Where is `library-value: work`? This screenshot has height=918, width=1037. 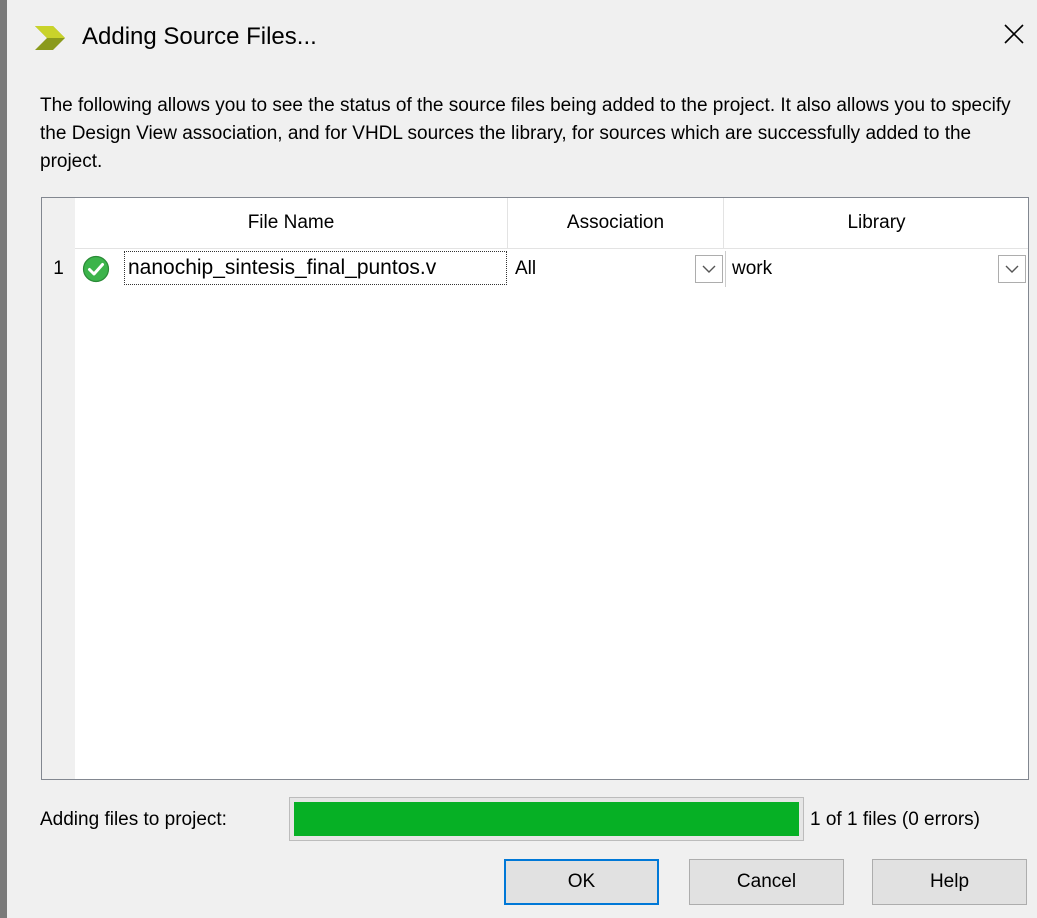 library-value: work is located at coordinates (752, 268).